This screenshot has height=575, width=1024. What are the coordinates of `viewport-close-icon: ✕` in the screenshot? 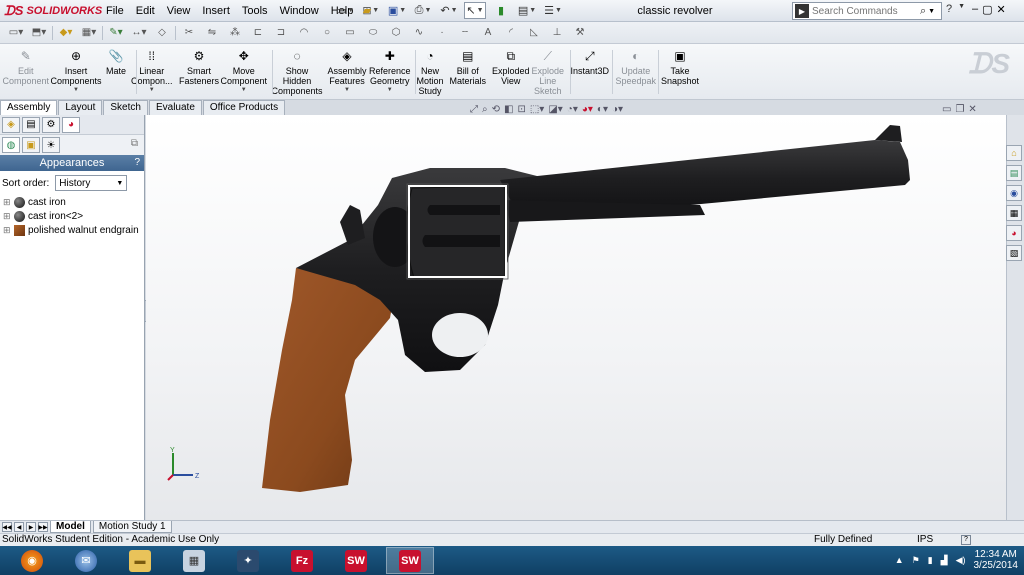 It's located at (972, 109).